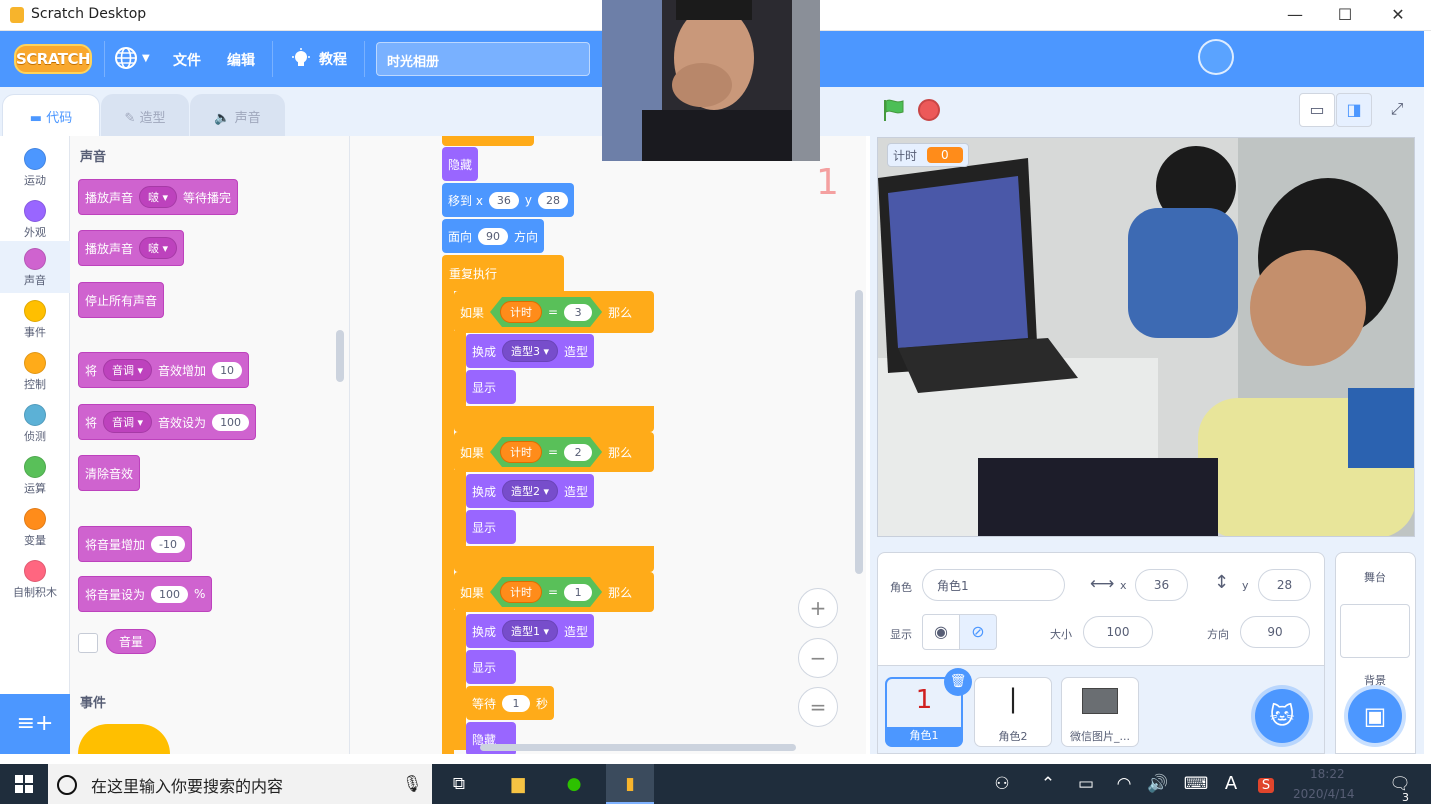 This screenshot has height=804, width=1431. I want to click on show-block: 显示, so click(491, 387).